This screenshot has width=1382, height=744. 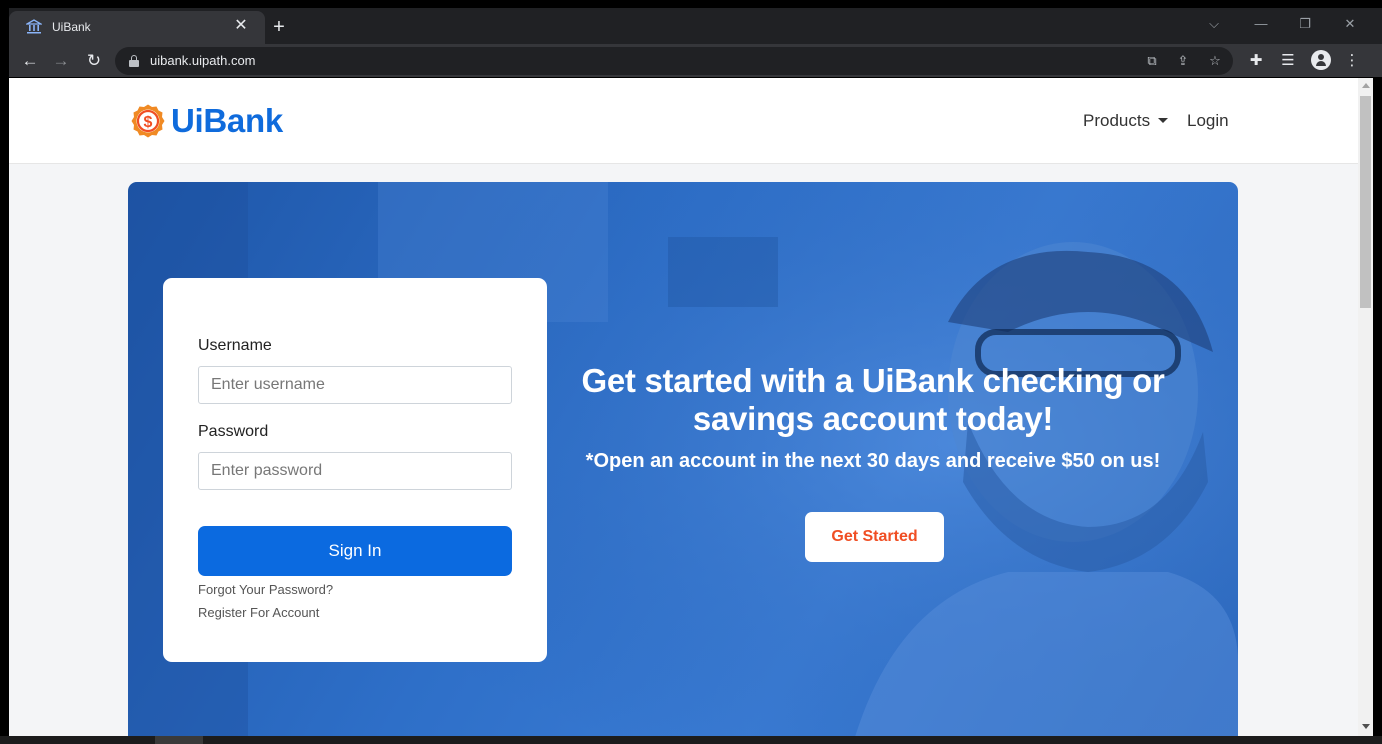 I want to click on username-input, so click(x=355, y=385).